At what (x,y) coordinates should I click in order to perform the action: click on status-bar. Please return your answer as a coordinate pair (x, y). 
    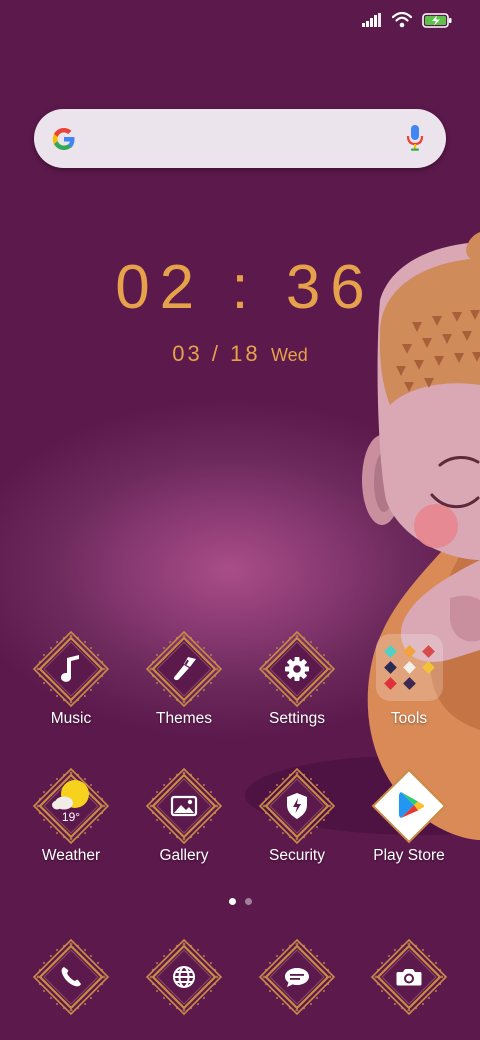
    Looking at the image, I should click on (407, 20).